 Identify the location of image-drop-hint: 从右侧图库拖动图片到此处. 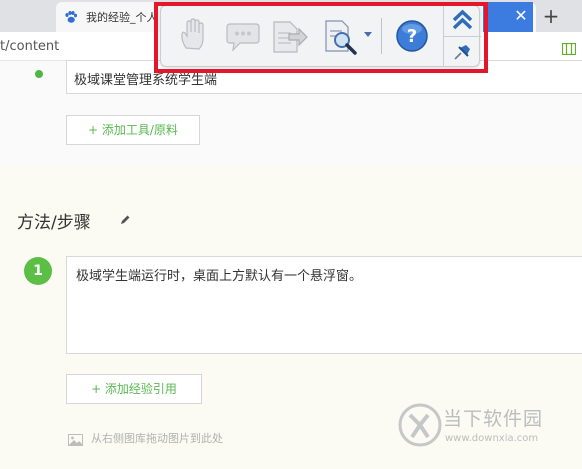
(157, 438).